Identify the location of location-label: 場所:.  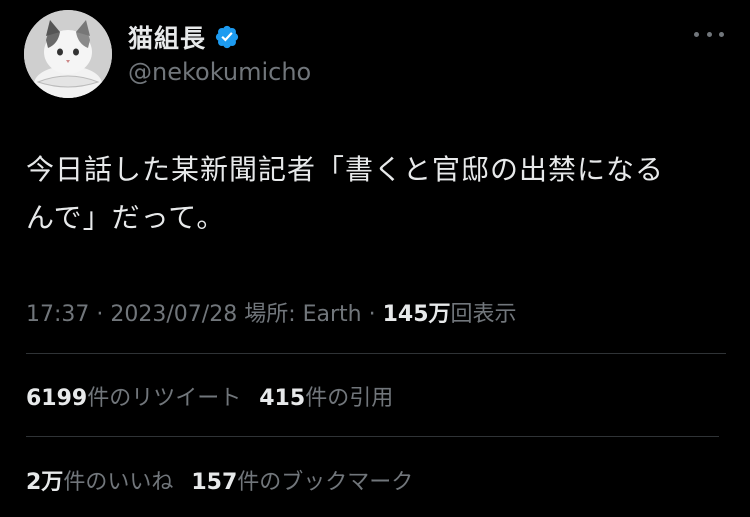
(270, 314).